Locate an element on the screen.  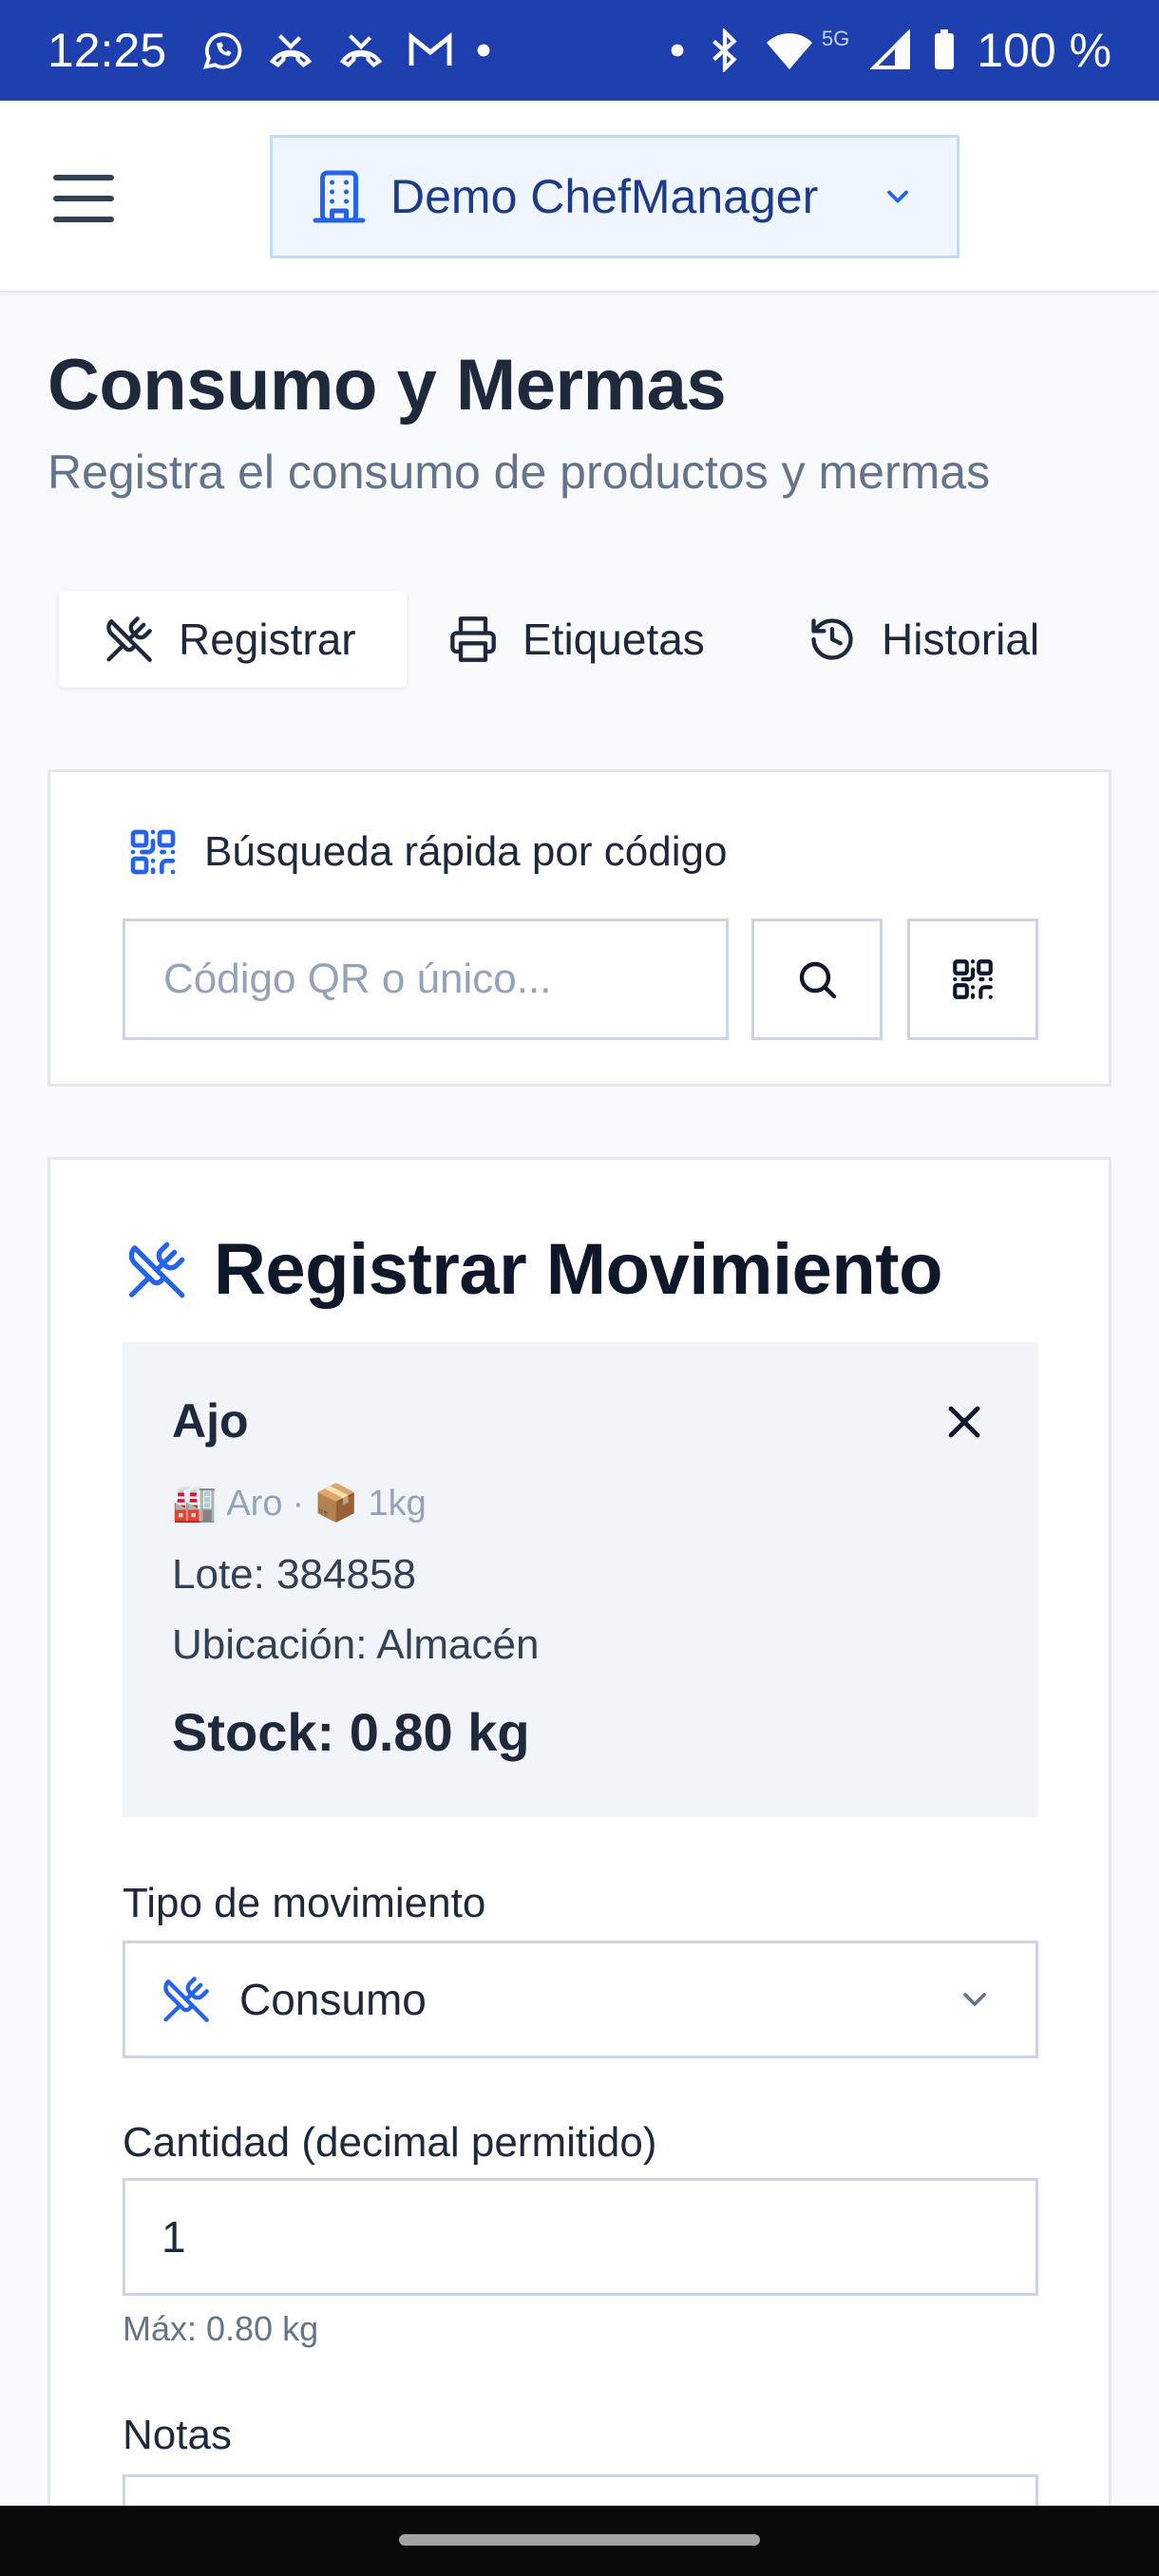
tab-historial: Historial is located at coordinates (923, 639).